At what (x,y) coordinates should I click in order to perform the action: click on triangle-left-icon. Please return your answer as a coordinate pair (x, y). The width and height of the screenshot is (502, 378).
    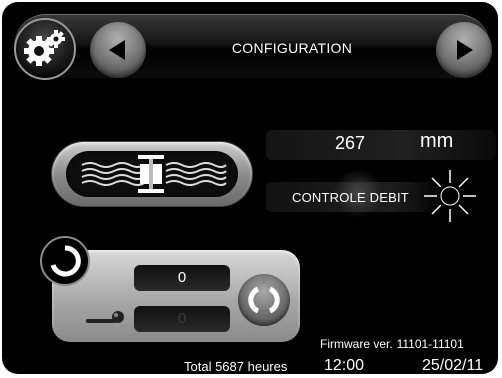
    Looking at the image, I should click on (117, 50).